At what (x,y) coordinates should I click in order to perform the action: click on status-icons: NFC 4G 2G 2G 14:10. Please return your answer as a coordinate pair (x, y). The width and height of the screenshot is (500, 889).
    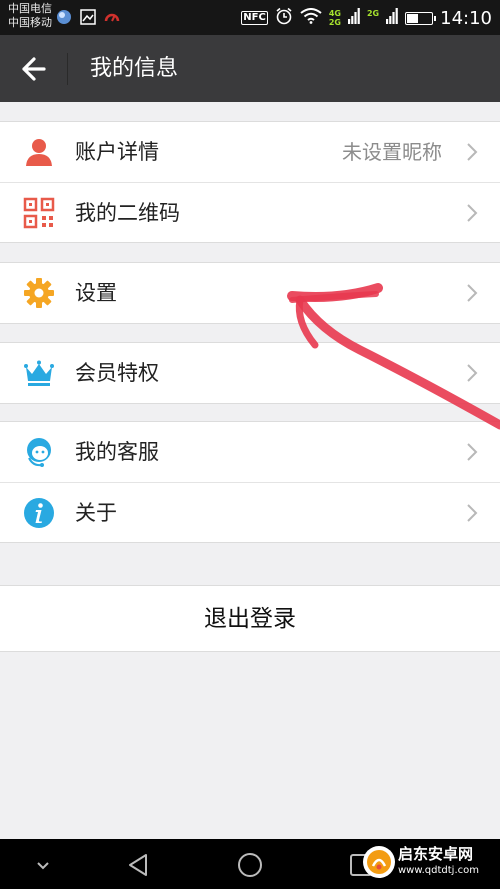
    Looking at the image, I should click on (366, 18).